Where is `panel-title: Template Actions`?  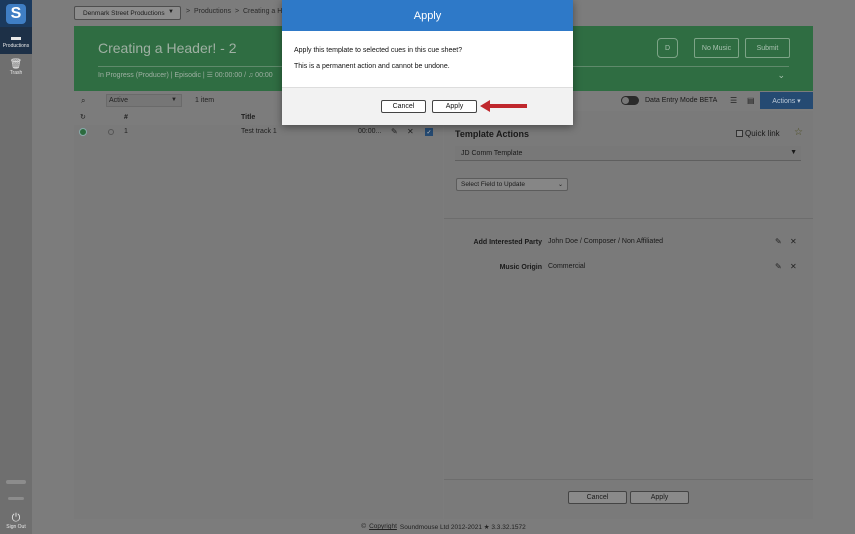 panel-title: Template Actions is located at coordinates (492, 134).